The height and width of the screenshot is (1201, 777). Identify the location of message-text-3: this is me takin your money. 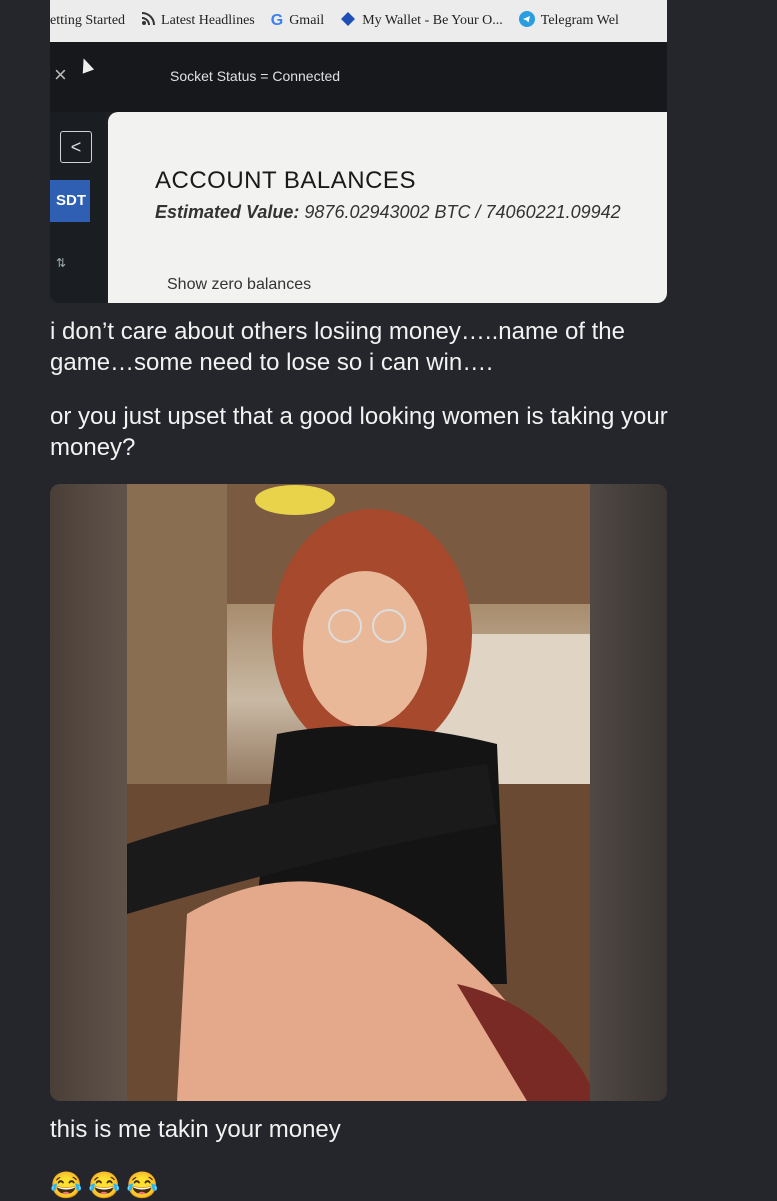
(195, 1129).